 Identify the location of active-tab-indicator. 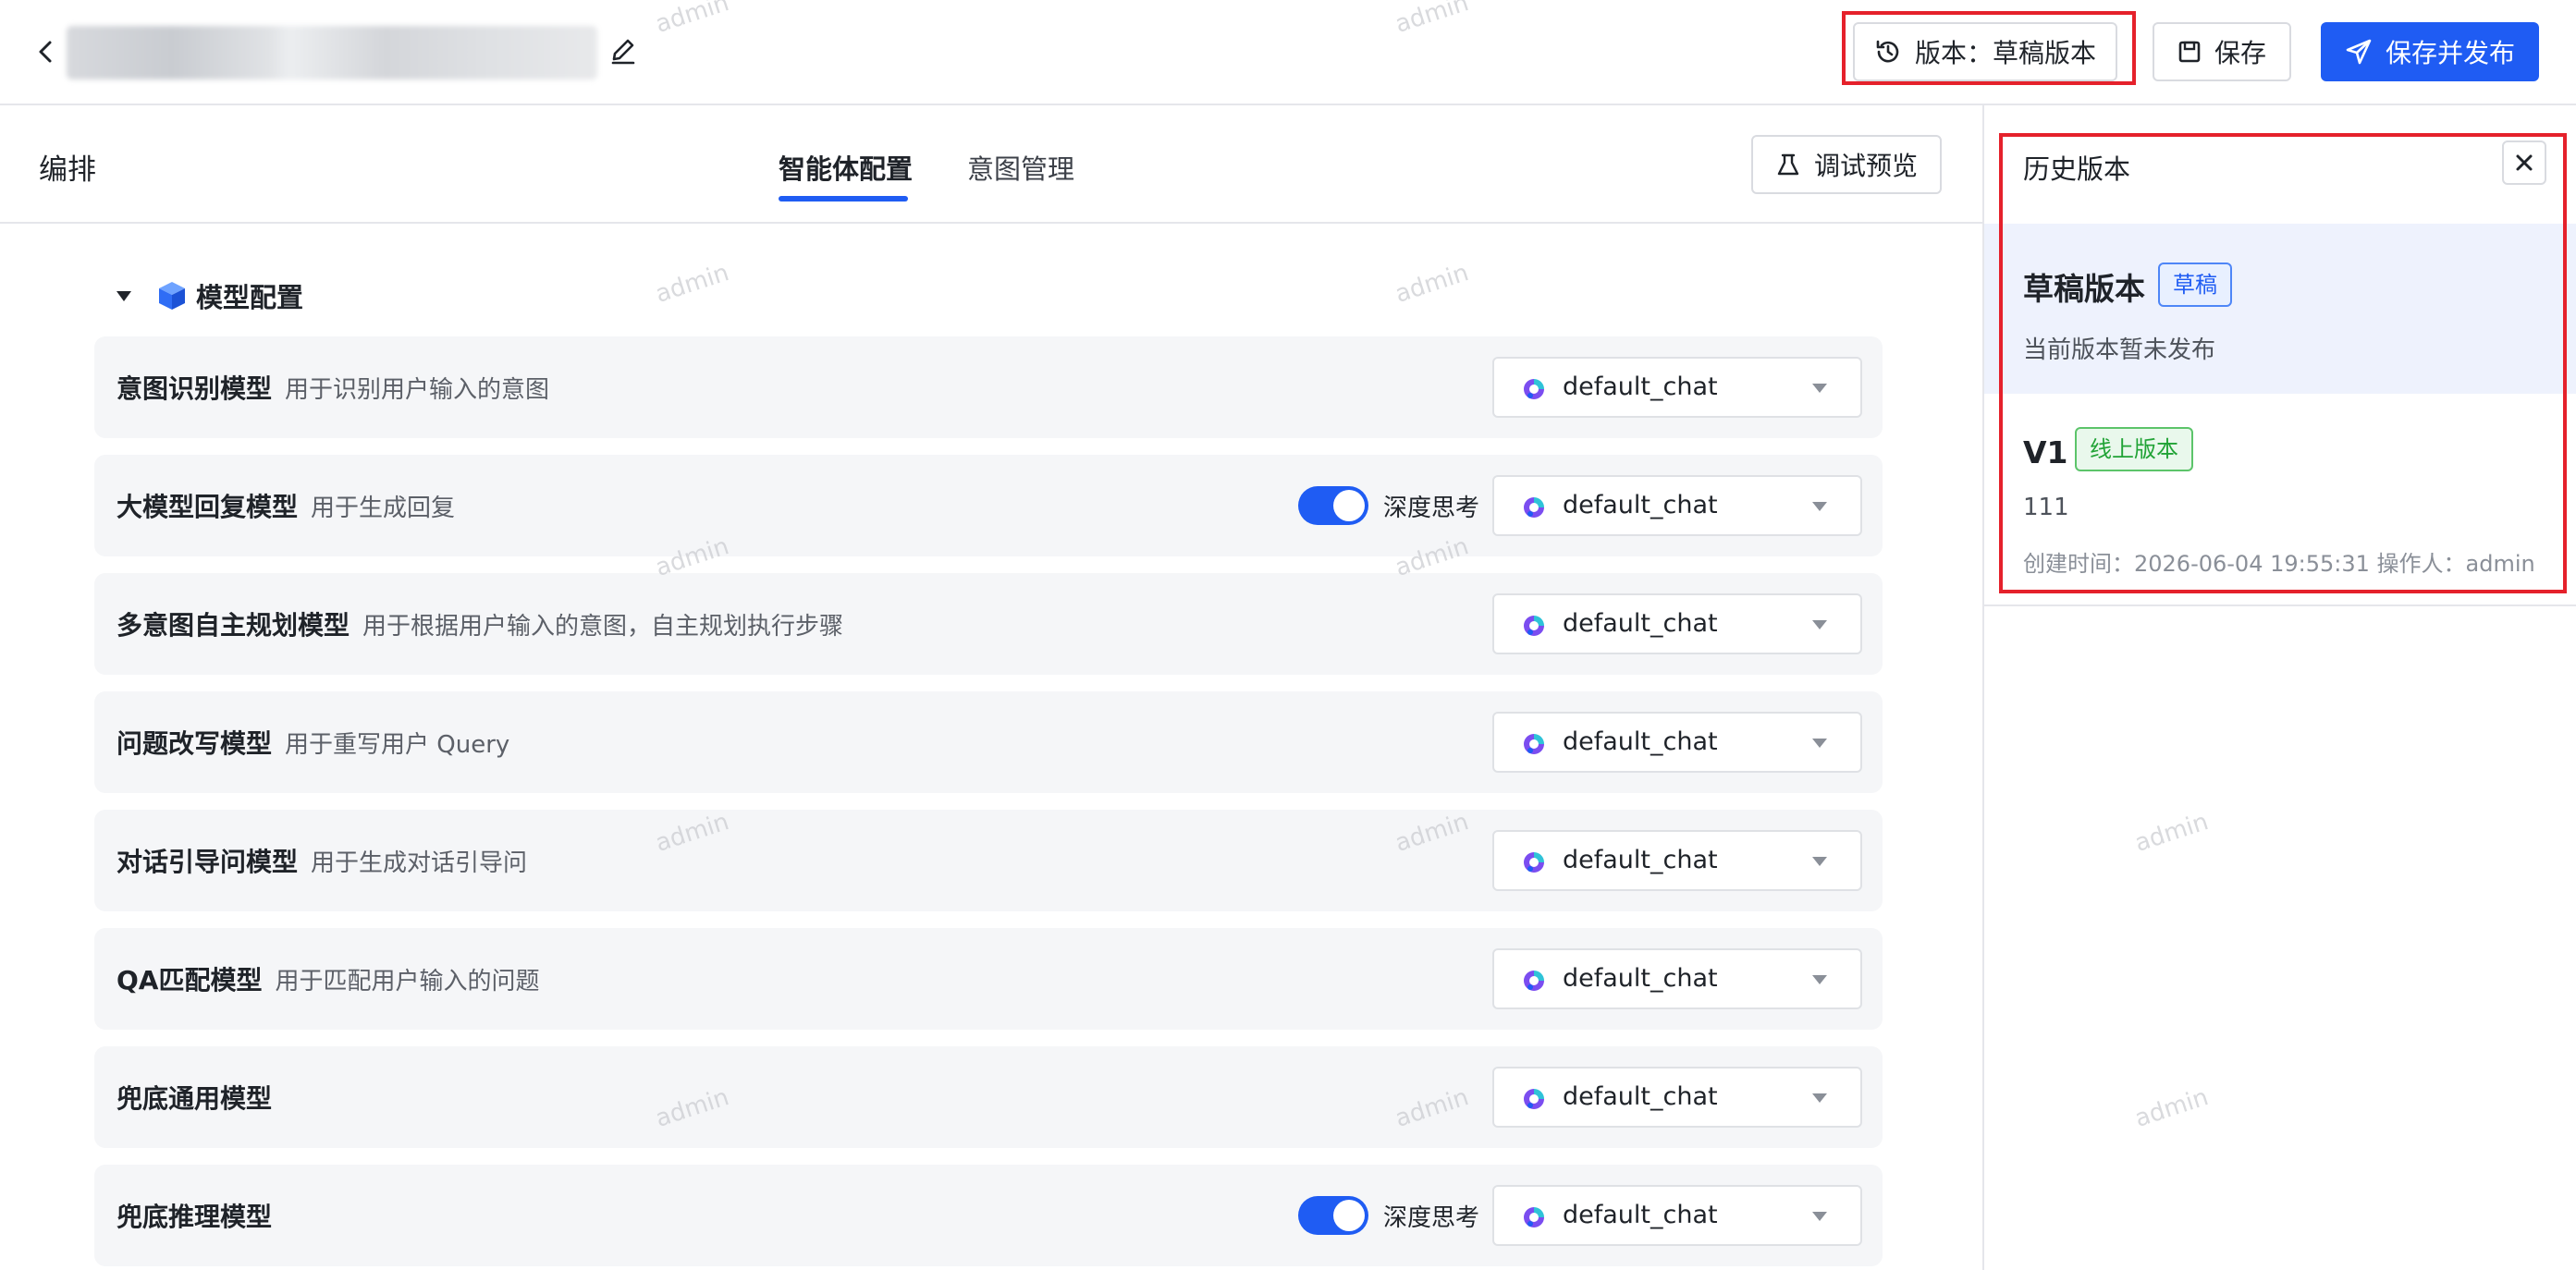
(843, 198).